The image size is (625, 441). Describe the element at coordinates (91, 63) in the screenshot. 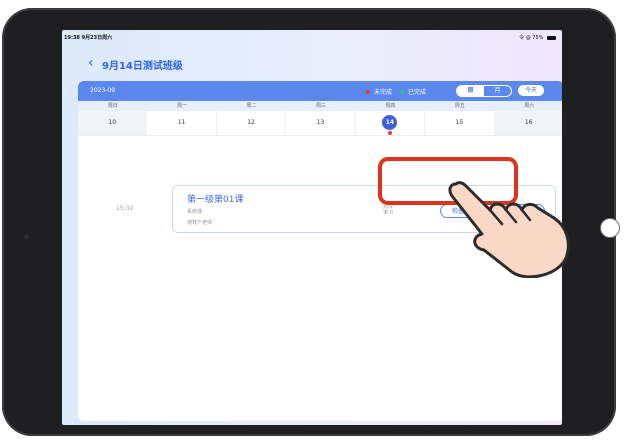

I see `back-chevron-icon: ‹` at that location.